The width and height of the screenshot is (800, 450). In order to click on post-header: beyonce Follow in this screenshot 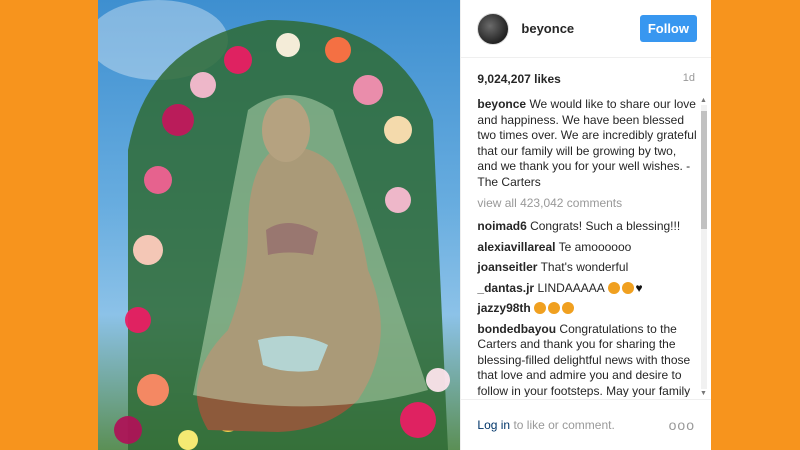, I will do `click(586, 29)`.